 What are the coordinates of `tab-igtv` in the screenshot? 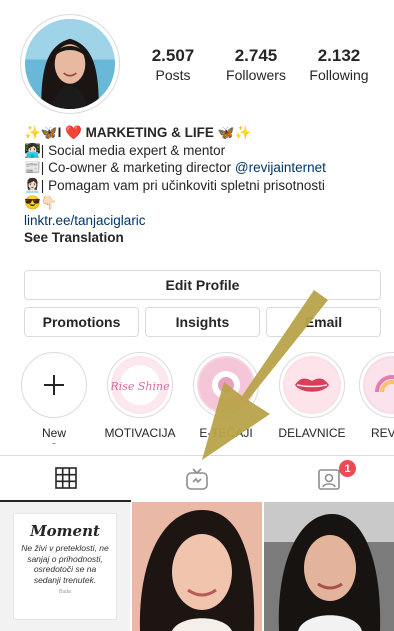 It's located at (196, 479).